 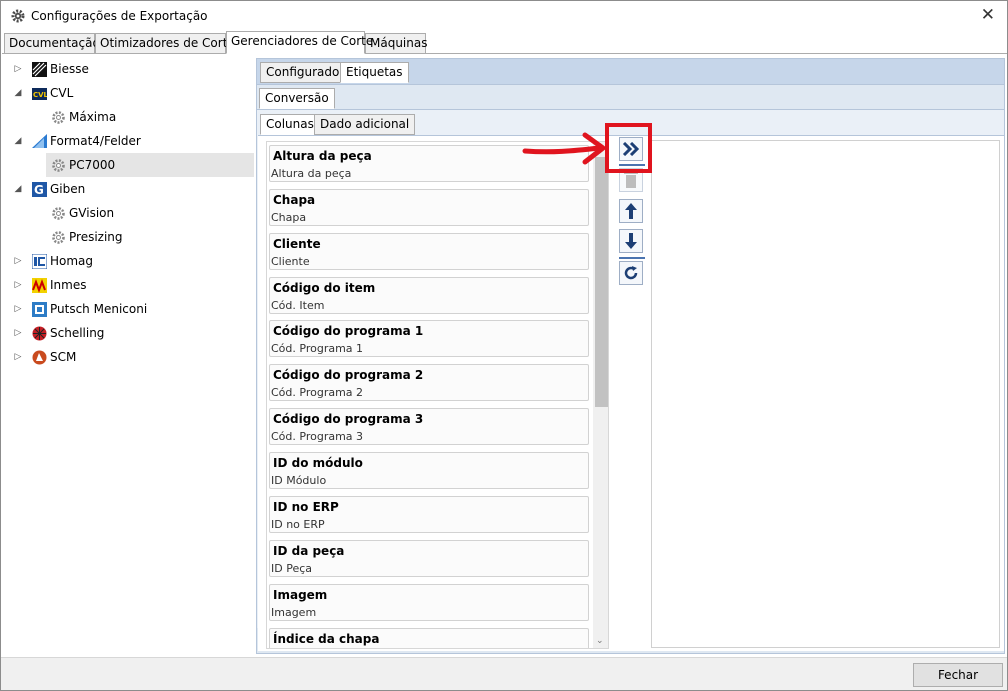 I want to click on svg-text: G, so click(x=39, y=190).